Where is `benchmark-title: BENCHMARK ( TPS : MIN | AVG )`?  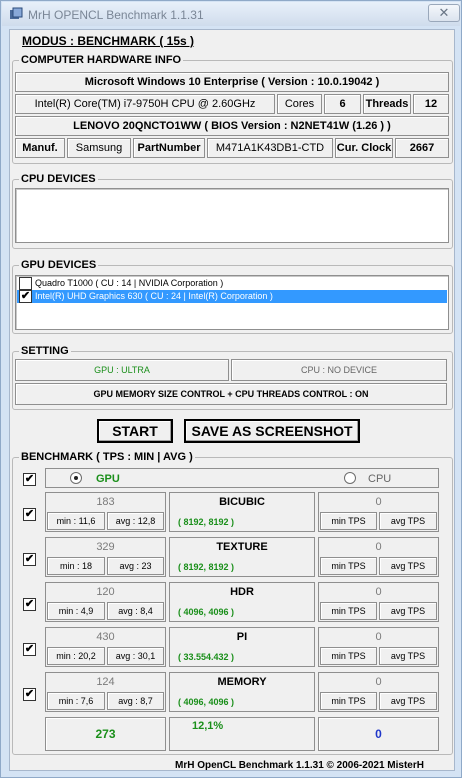
benchmark-title: BENCHMARK ( TPS : MIN | AVG ) is located at coordinates (107, 457).